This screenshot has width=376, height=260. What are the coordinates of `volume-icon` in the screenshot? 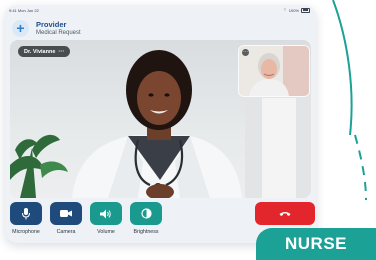 It's located at (105, 213).